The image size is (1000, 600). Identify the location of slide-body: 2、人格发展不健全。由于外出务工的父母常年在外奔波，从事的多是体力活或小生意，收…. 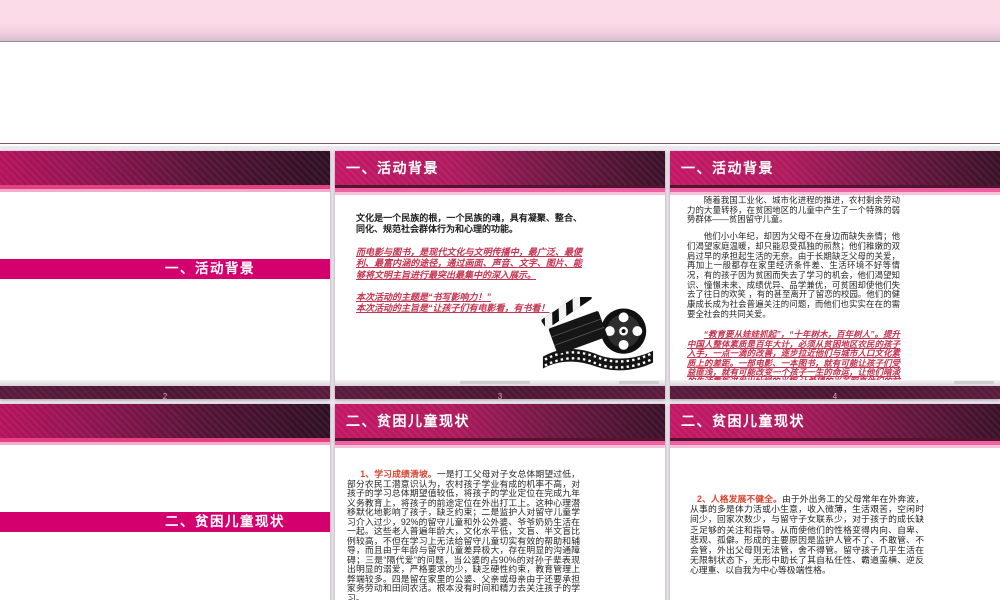
(807, 535).